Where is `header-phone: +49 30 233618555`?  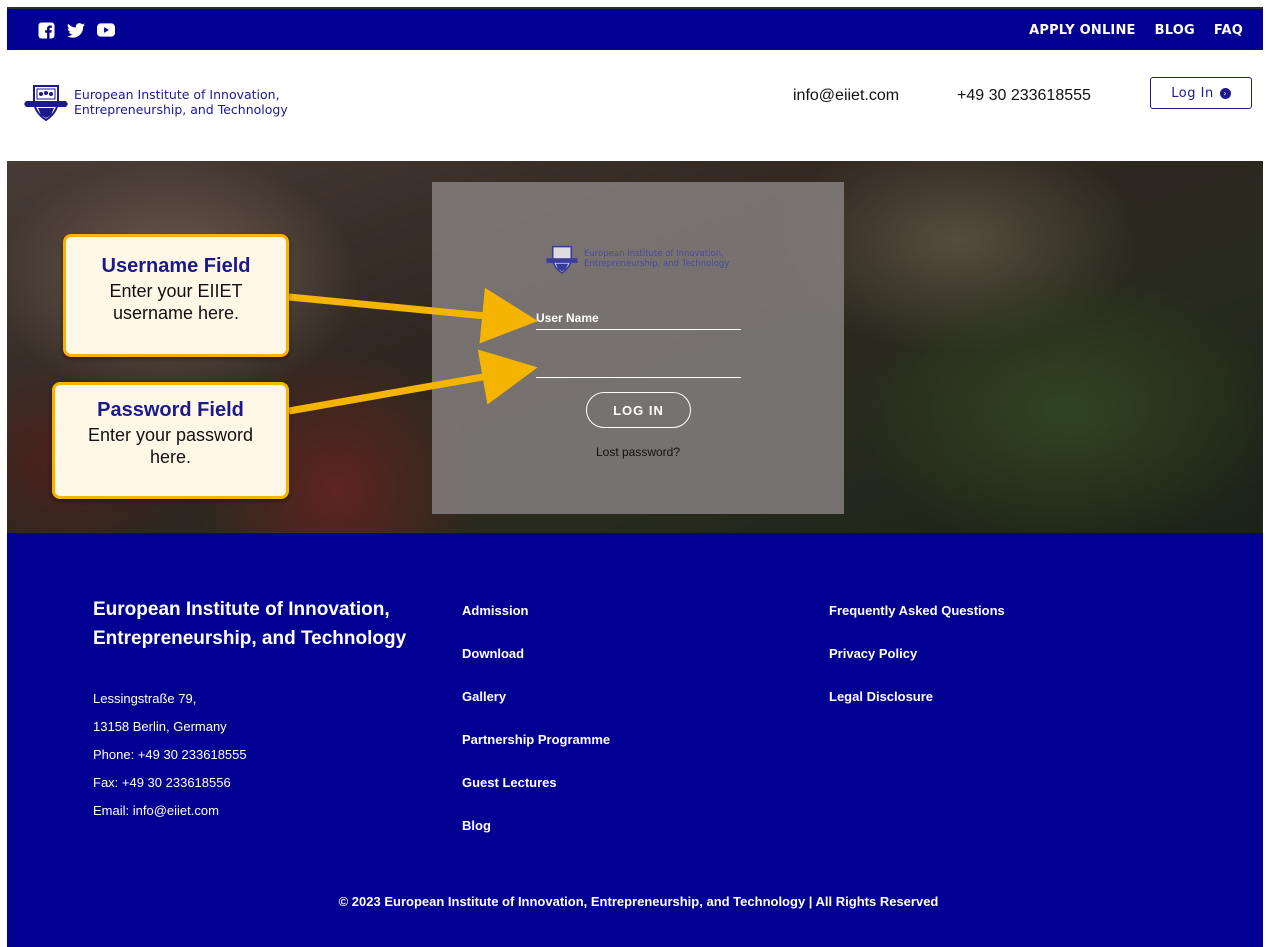
header-phone: +49 30 233618555 is located at coordinates (1024, 96).